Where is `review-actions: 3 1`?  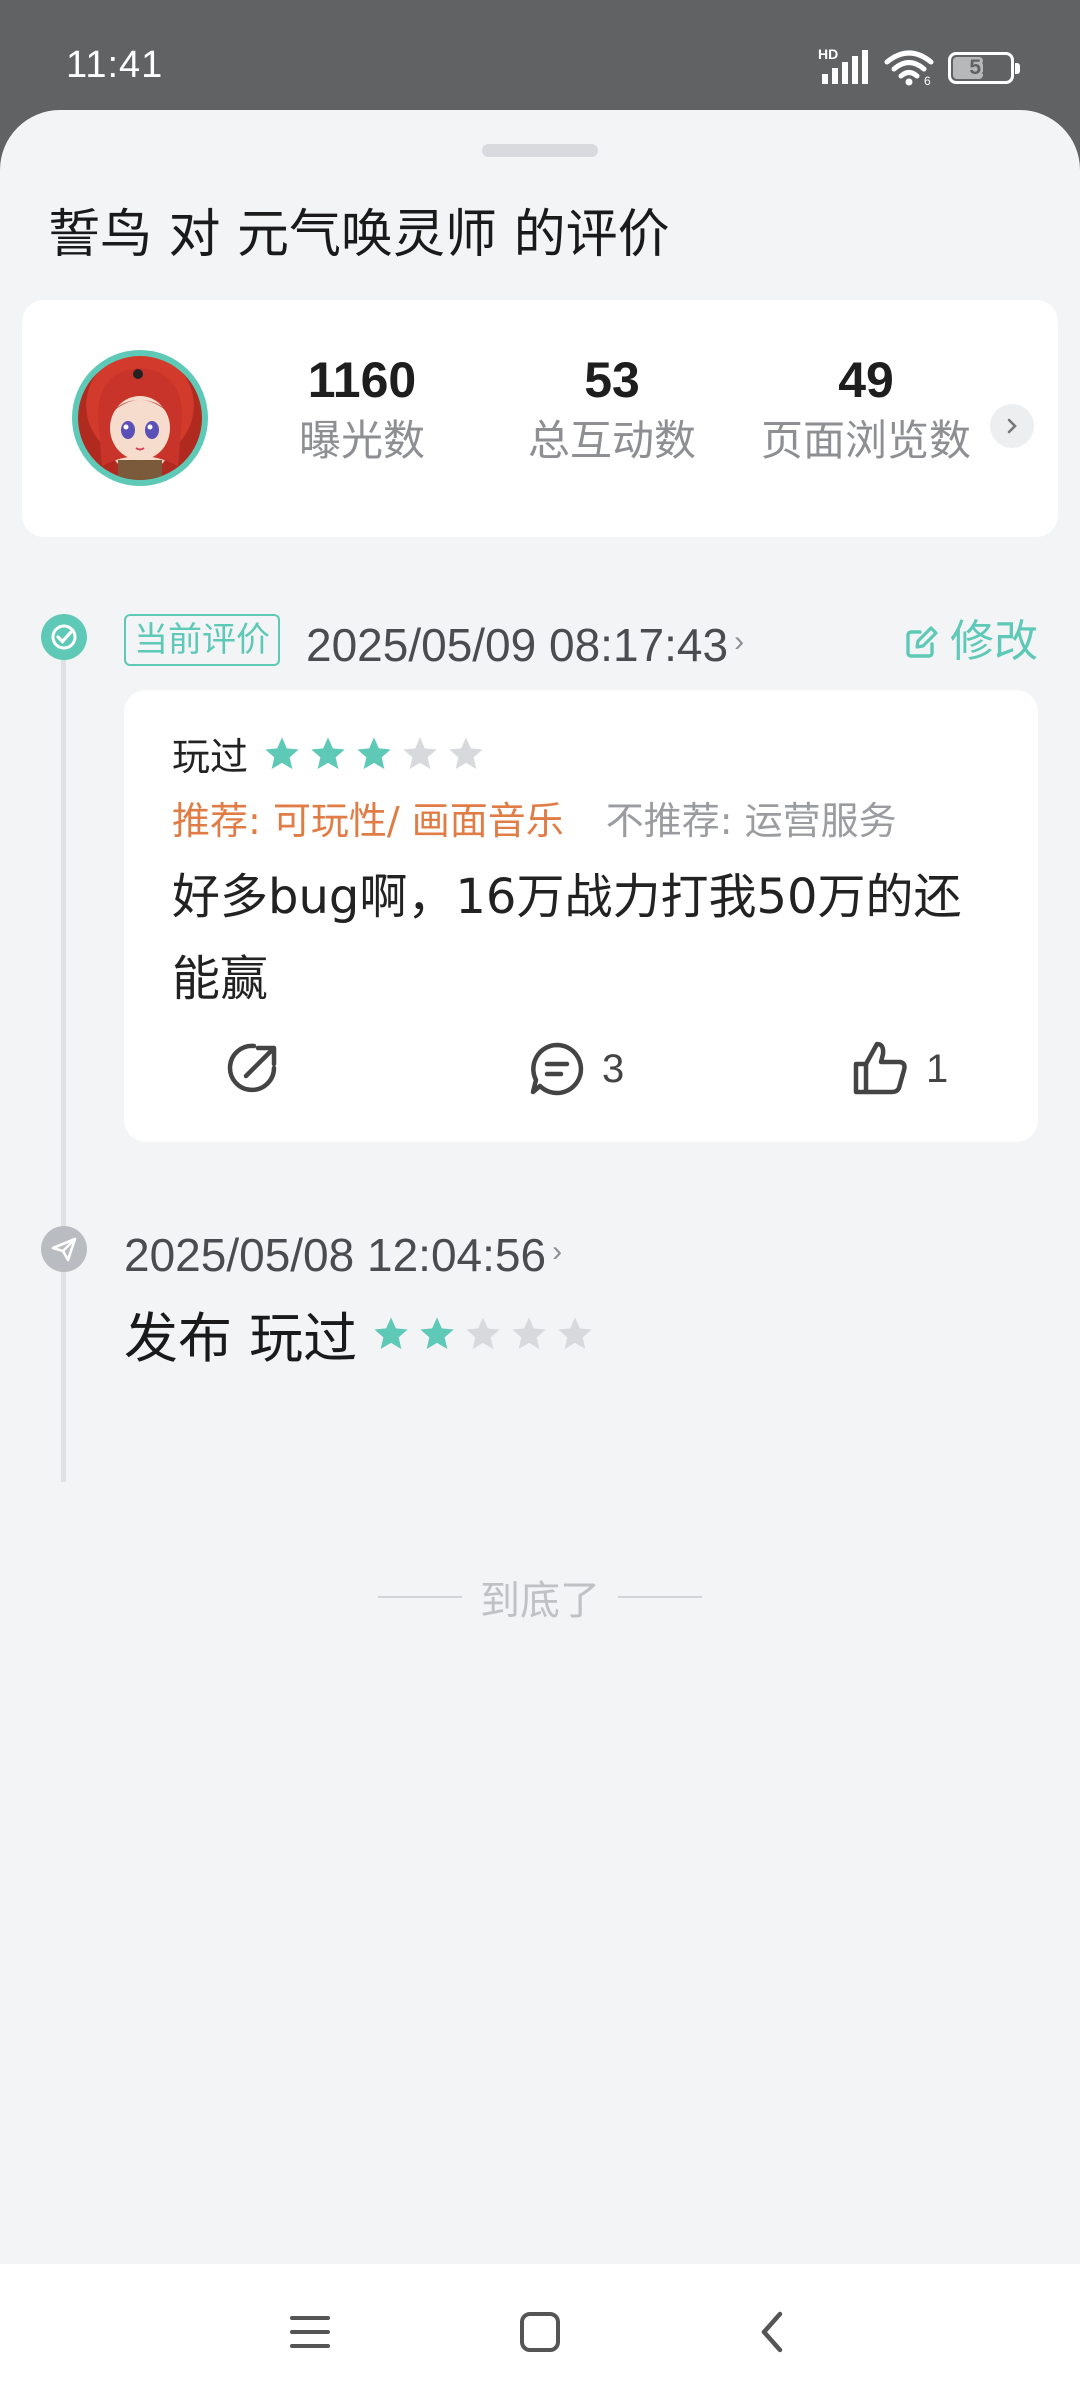 review-actions: 3 1 is located at coordinates (581, 1078).